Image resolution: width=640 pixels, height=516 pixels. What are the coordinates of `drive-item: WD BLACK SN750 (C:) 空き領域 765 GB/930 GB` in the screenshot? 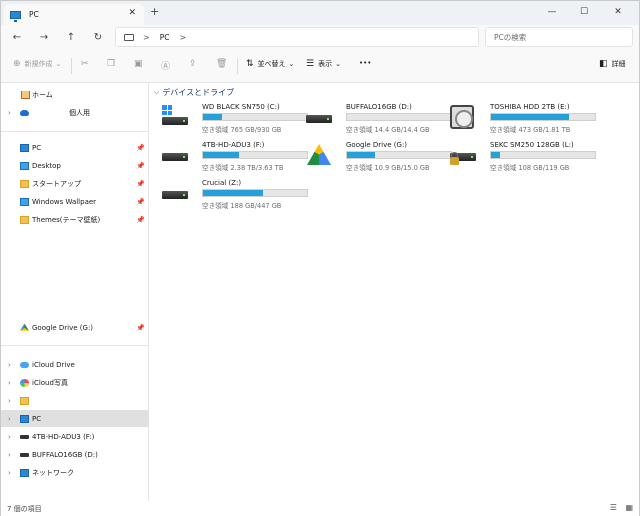 It's located at (235, 119).